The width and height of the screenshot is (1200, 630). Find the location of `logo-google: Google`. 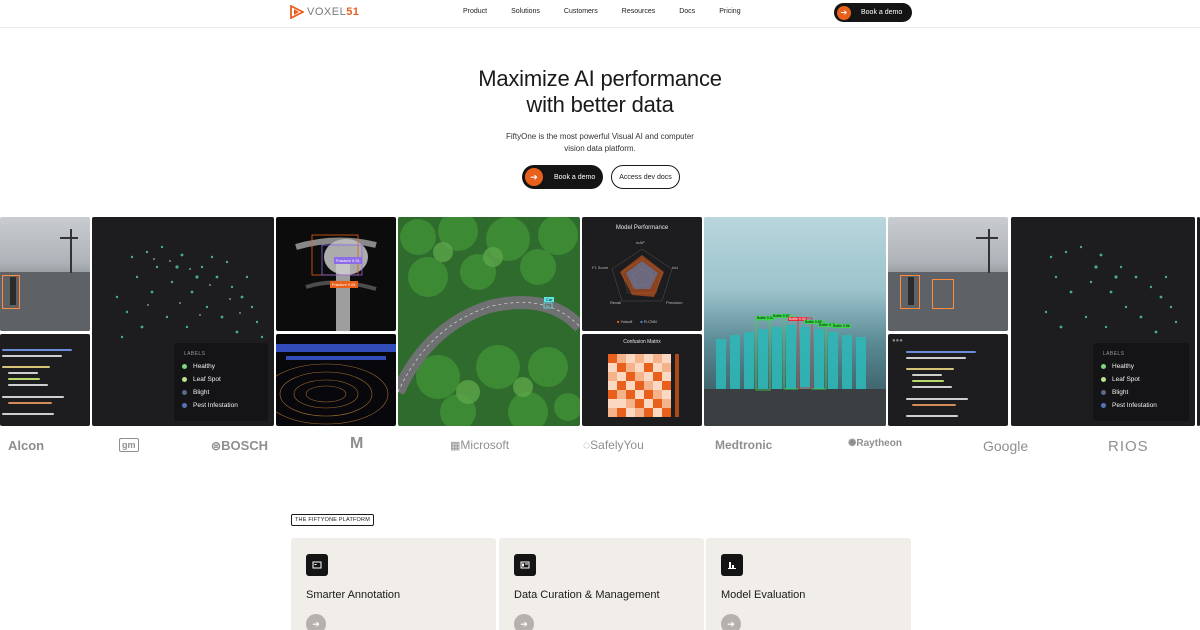

logo-google: Google is located at coordinates (1006, 446).